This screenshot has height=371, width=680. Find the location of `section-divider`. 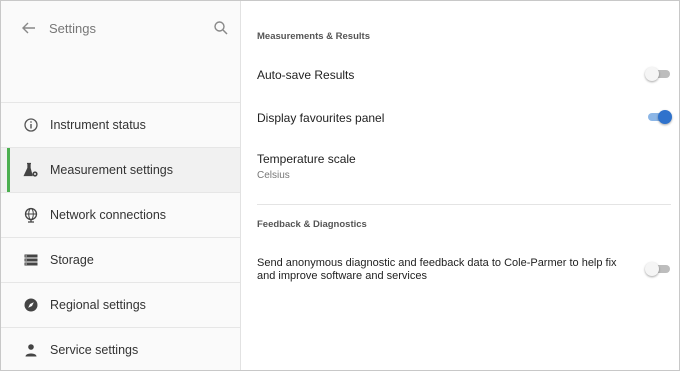

section-divider is located at coordinates (464, 204).